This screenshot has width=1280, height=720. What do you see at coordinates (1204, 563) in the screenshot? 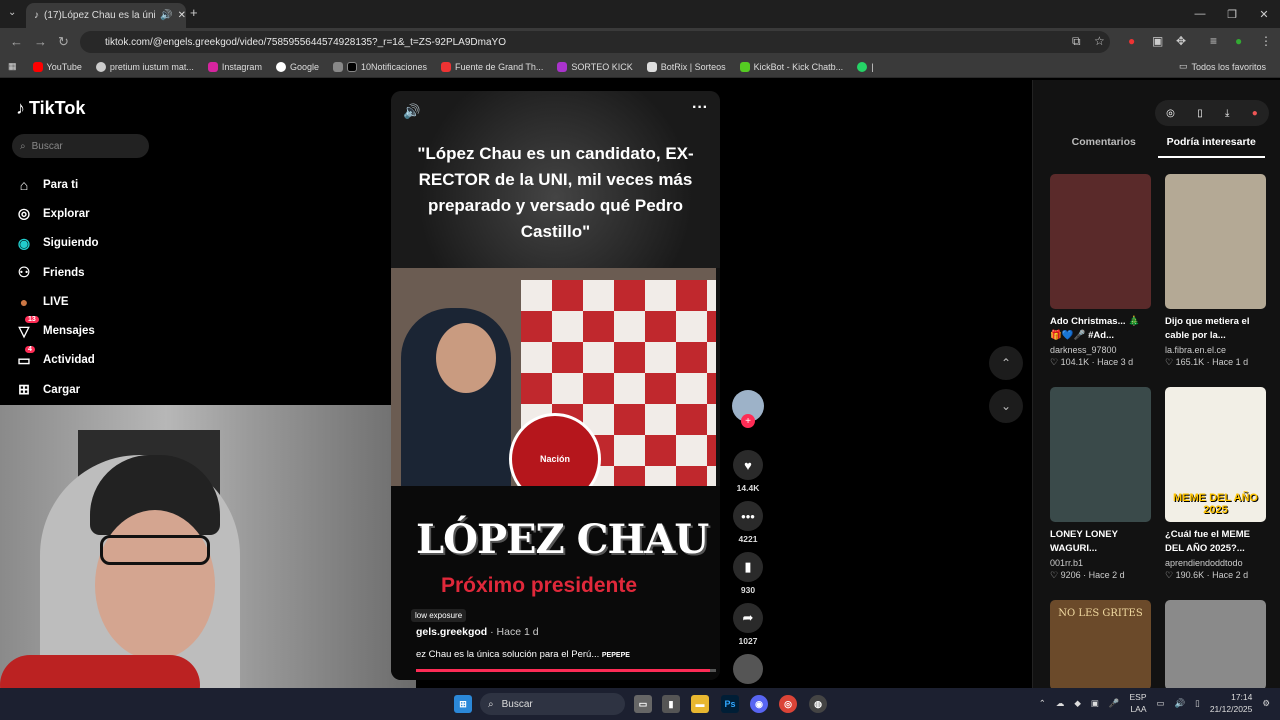
I see `card-author: aprendiendoddtodo` at bounding box center [1204, 563].